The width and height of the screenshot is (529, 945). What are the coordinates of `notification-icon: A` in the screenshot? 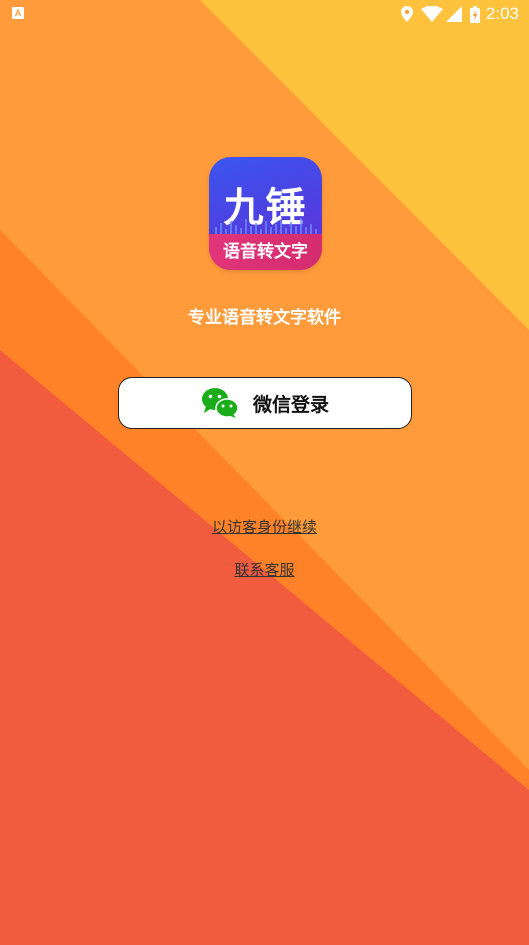 It's located at (18, 13).